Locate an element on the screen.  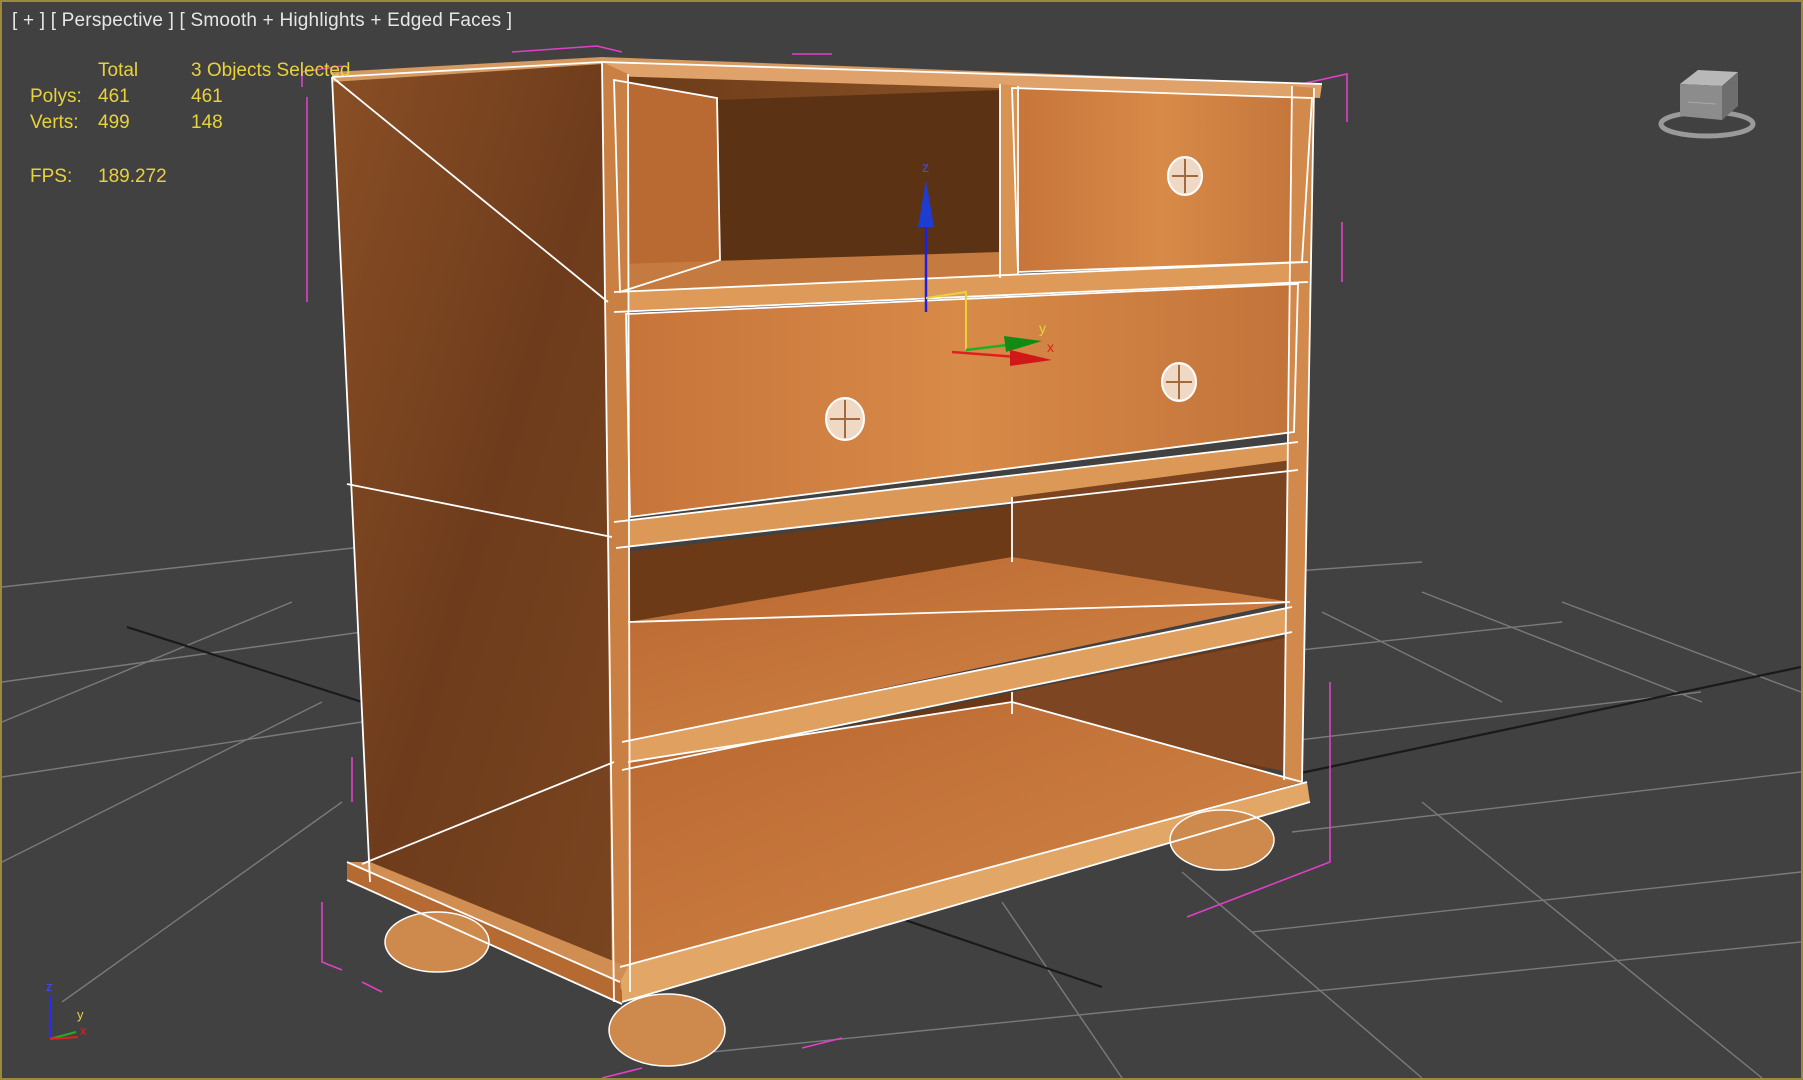
foot-front-right is located at coordinates (667, 1030).